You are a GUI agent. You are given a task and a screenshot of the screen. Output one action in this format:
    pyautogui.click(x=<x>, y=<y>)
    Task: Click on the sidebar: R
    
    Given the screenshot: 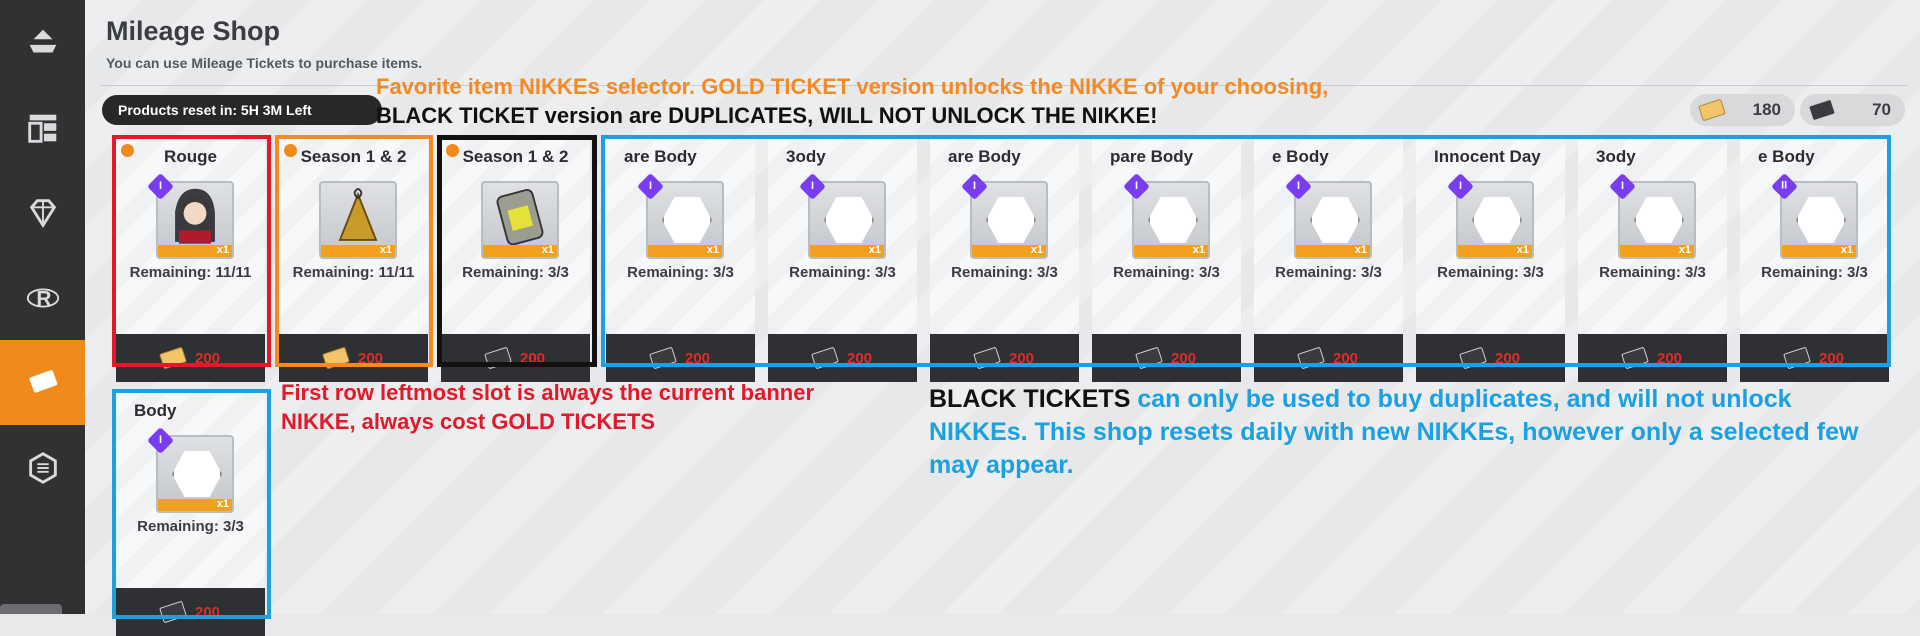 What is the action you would take?
    pyautogui.click(x=47, y=307)
    